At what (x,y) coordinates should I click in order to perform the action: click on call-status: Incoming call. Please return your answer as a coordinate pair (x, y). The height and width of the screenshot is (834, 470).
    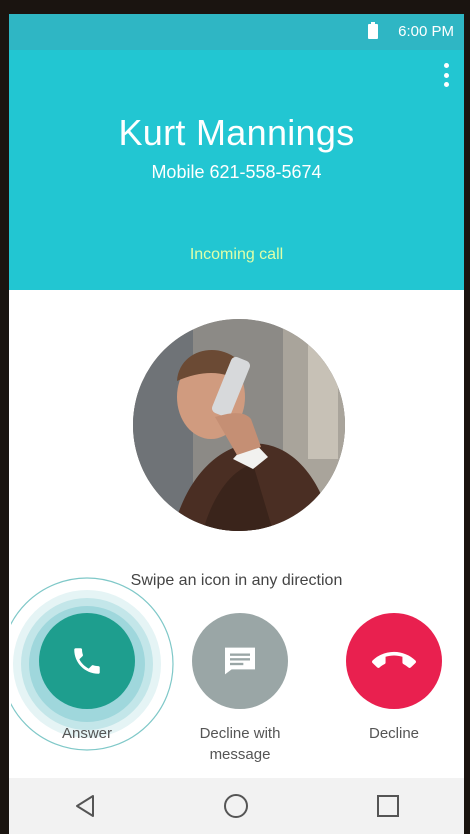
    Looking at the image, I should click on (236, 254).